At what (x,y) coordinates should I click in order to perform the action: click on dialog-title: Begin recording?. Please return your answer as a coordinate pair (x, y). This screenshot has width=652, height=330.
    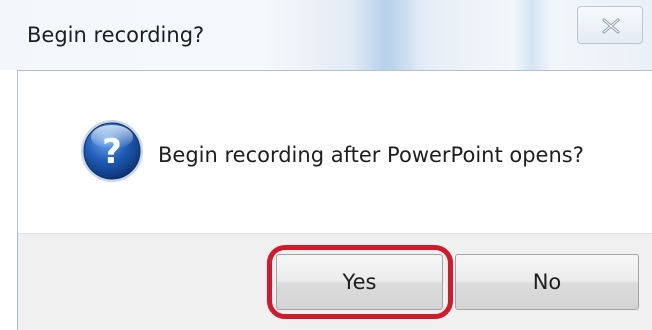
    Looking at the image, I should click on (116, 35).